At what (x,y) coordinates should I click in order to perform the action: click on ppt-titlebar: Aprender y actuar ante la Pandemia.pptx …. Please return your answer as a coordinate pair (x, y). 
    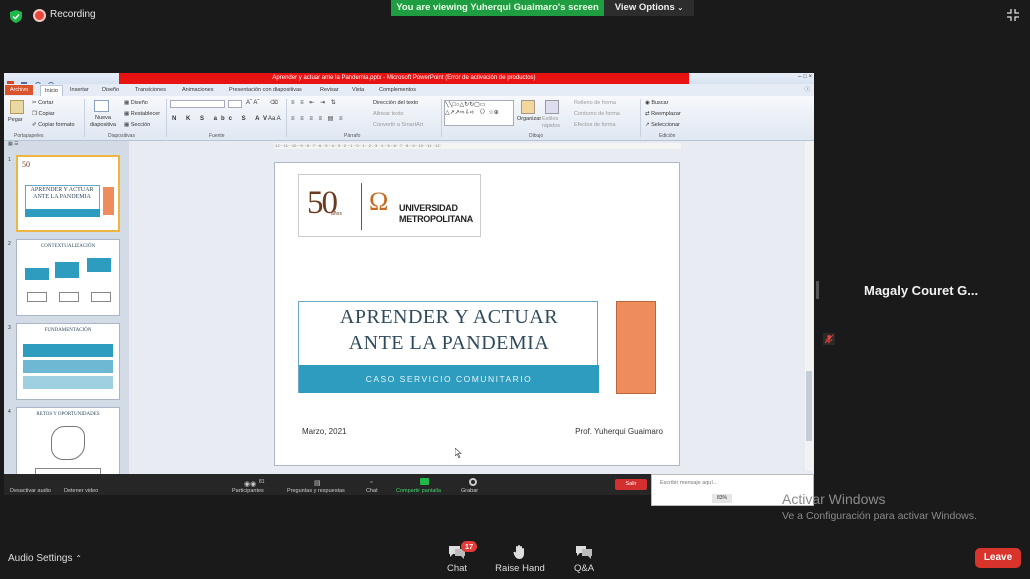
    Looking at the image, I should click on (409, 80).